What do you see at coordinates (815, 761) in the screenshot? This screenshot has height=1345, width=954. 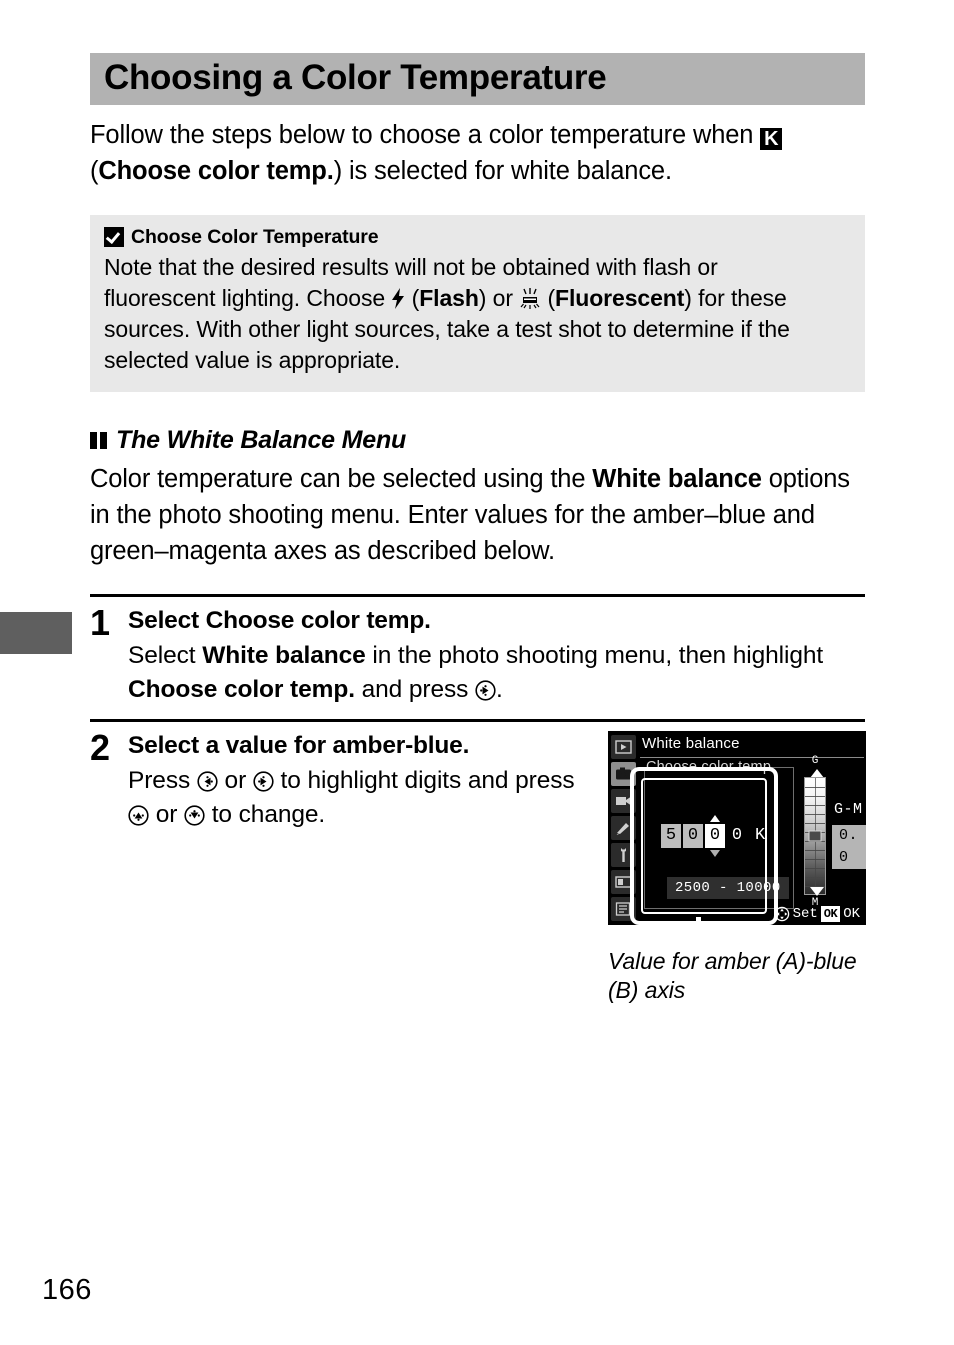 I see `gm-axis-top-label: G` at bounding box center [815, 761].